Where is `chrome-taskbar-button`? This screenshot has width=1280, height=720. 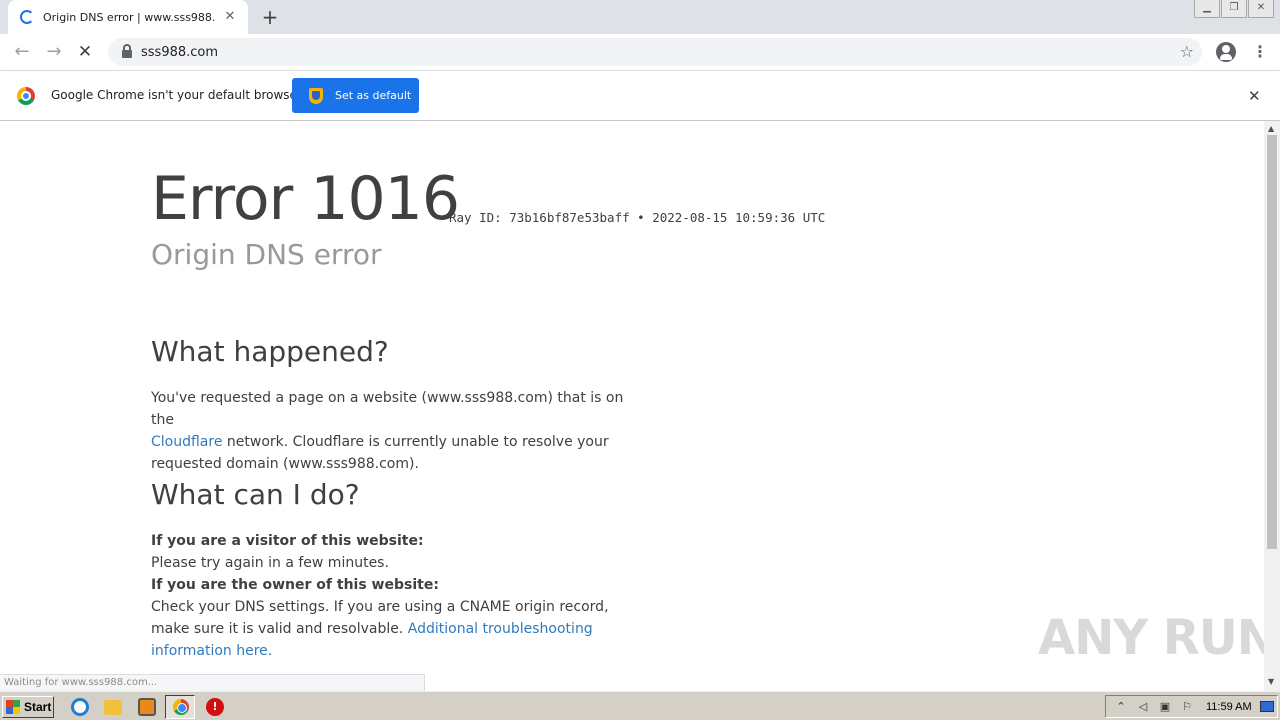 chrome-taskbar-button is located at coordinates (180, 707).